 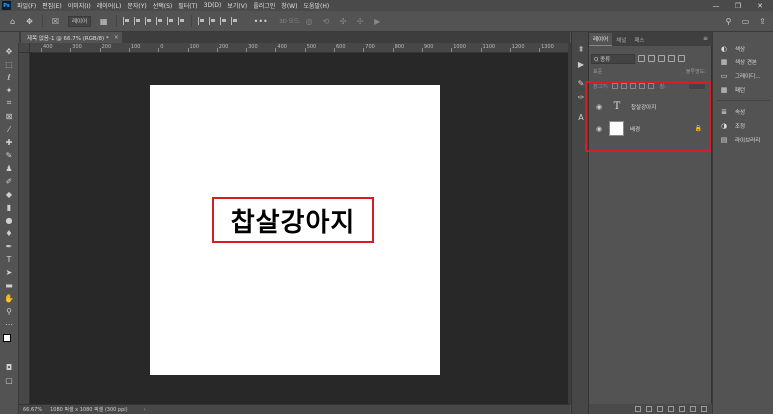 I want to click on menu-image: 이미지(I), so click(x=79, y=5).